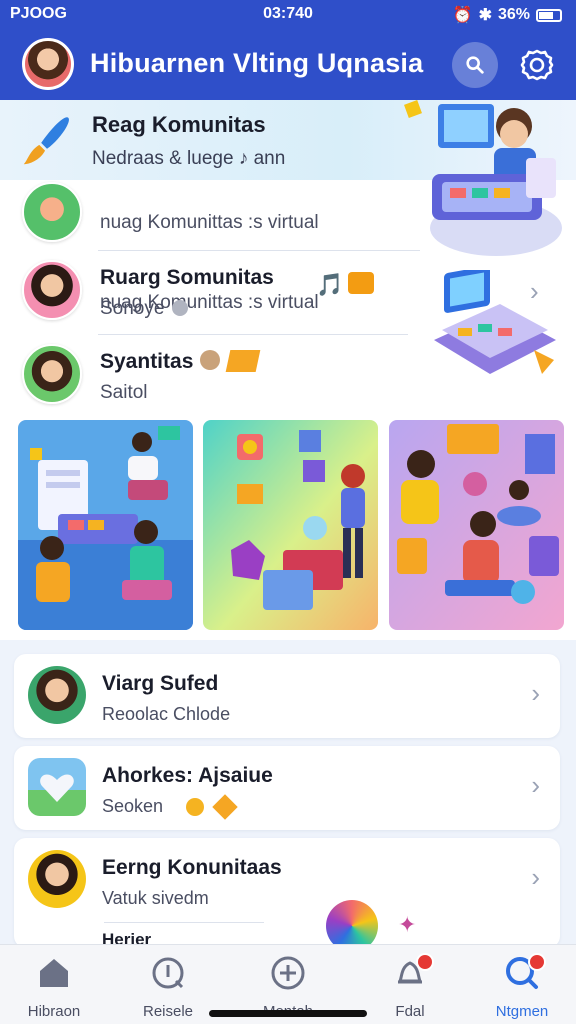 The image size is (576, 1024). Describe the element at coordinates (48, 64) in the screenshot. I see `profile-avatar` at that location.